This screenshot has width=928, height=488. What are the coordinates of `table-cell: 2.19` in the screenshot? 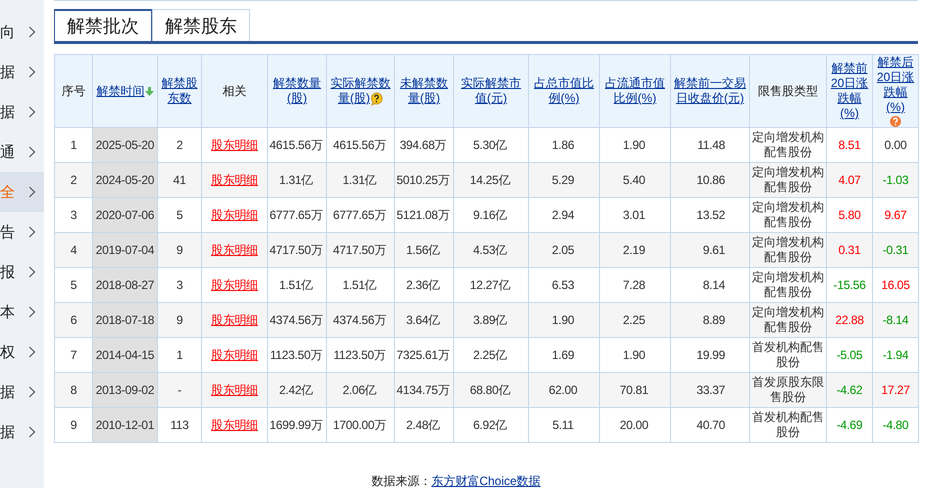 It's located at (635, 250).